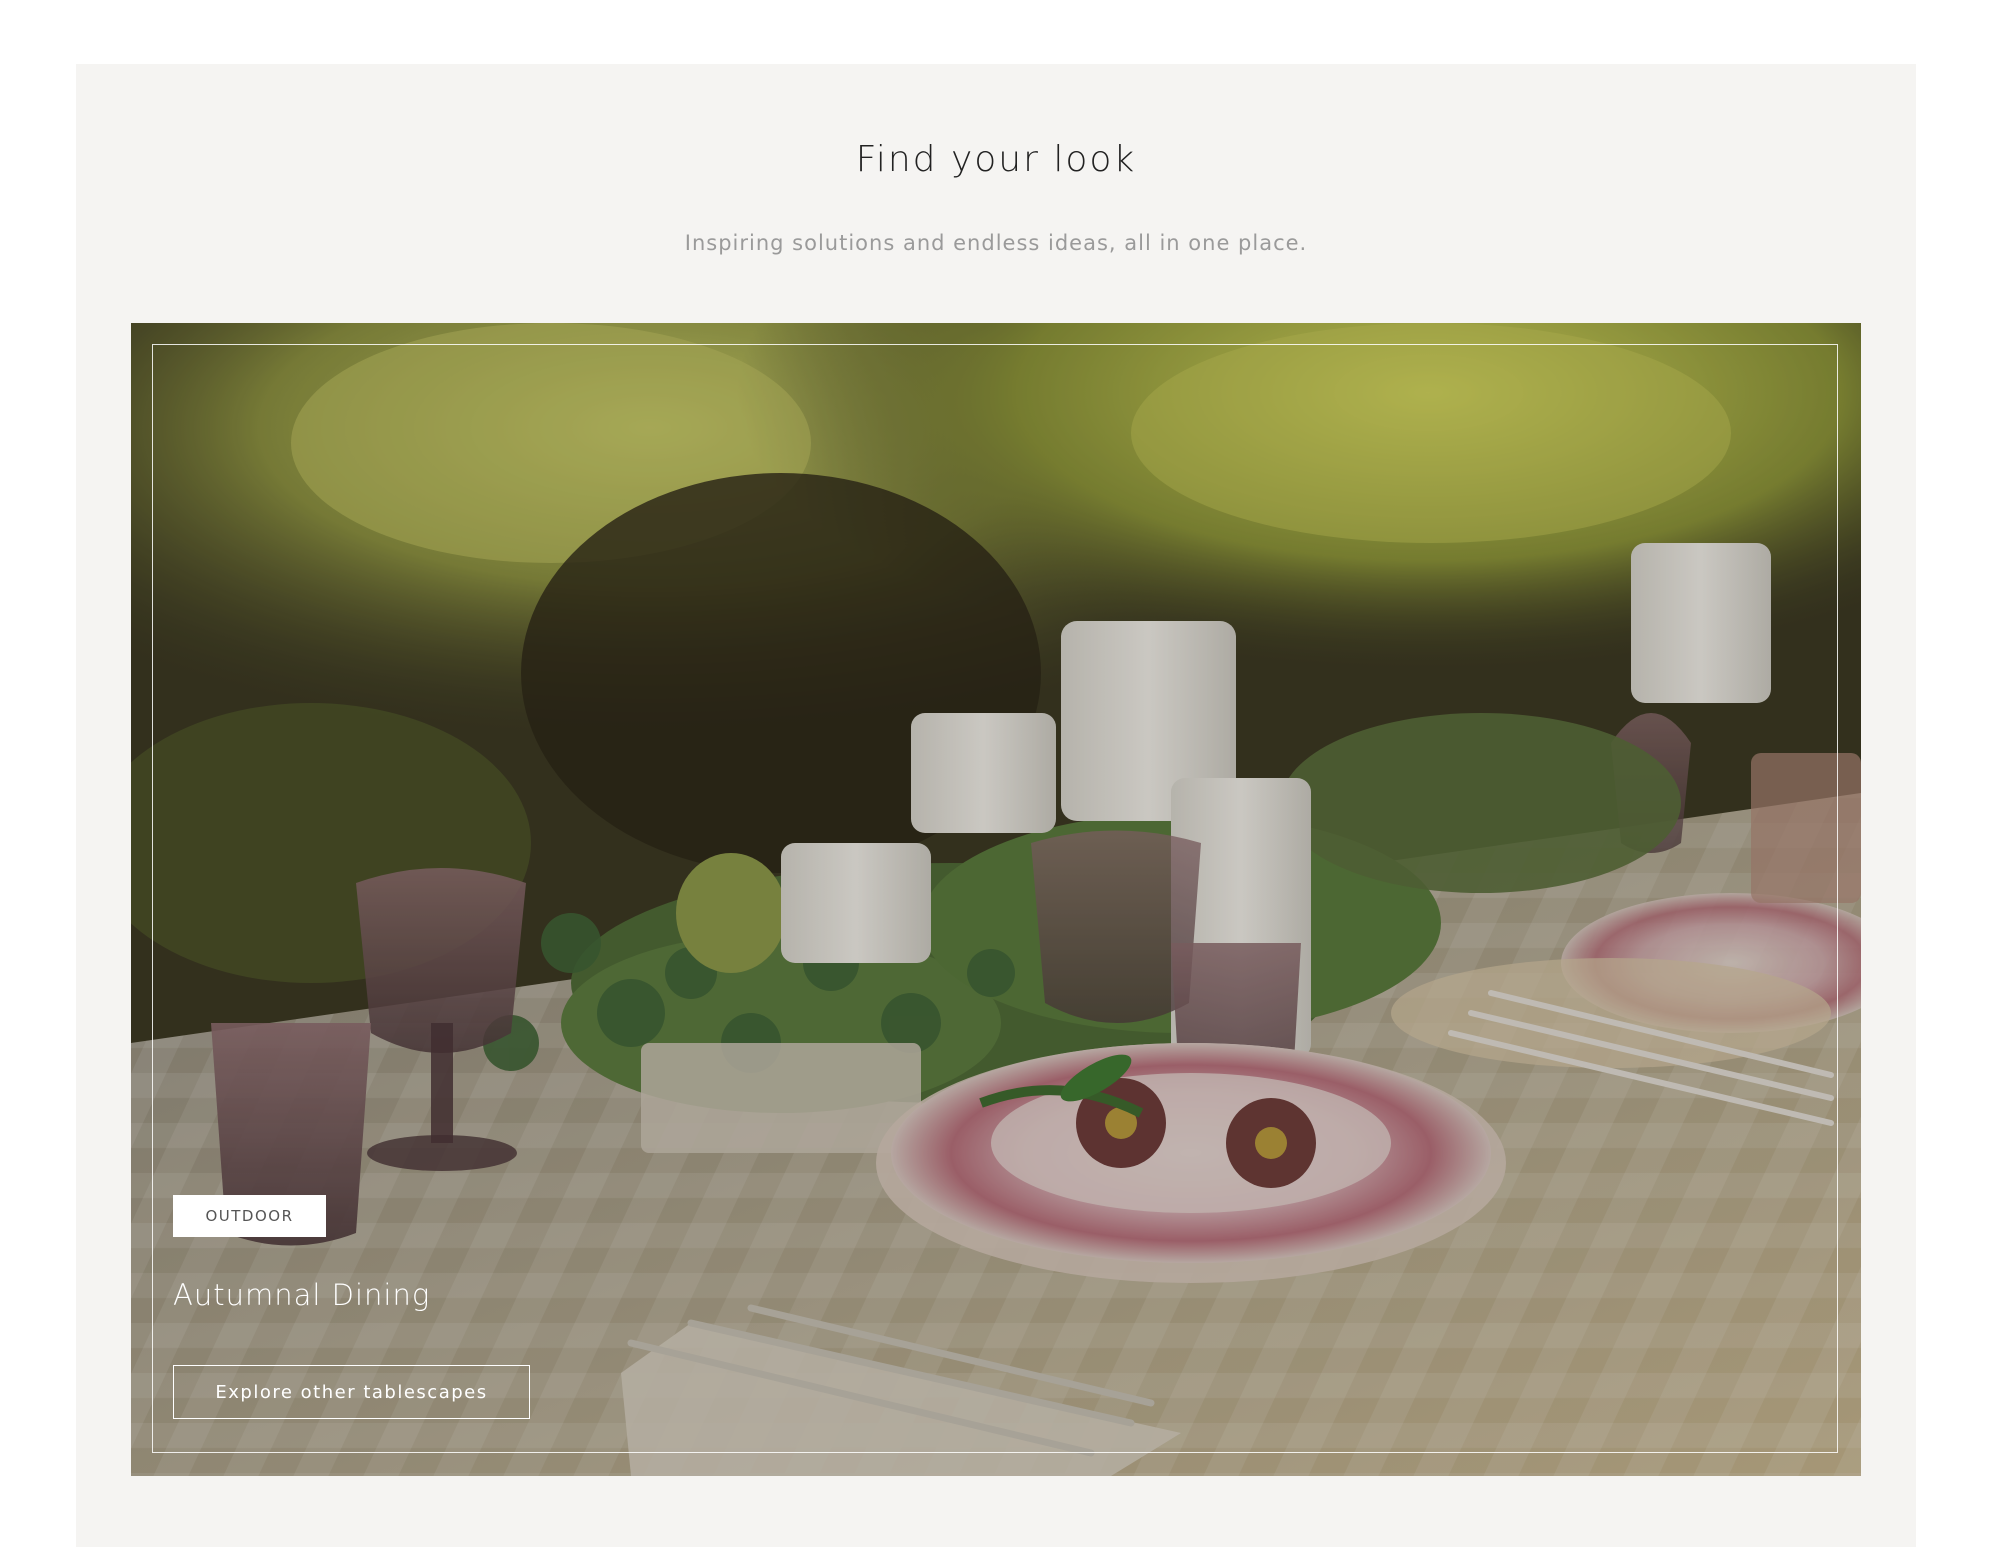 This screenshot has width=1992, height=1547. Describe the element at coordinates (302, 1295) in the screenshot. I see `card-title: Autumnal Dining` at that location.